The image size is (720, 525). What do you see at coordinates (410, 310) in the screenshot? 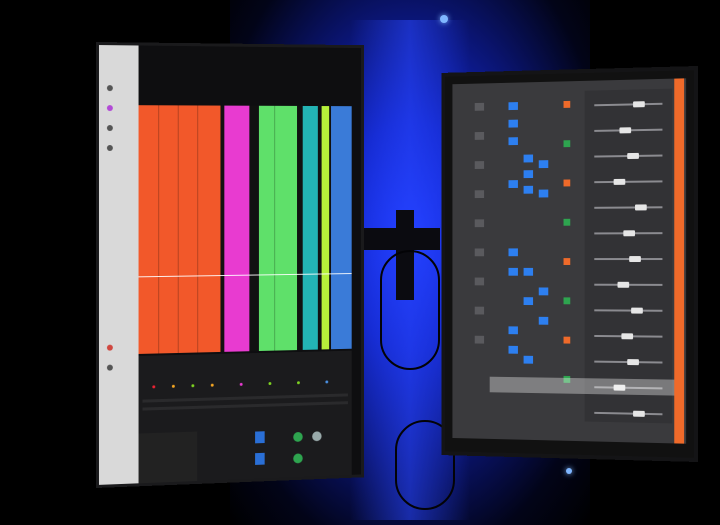
I see `cable-left` at bounding box center [410, 310].